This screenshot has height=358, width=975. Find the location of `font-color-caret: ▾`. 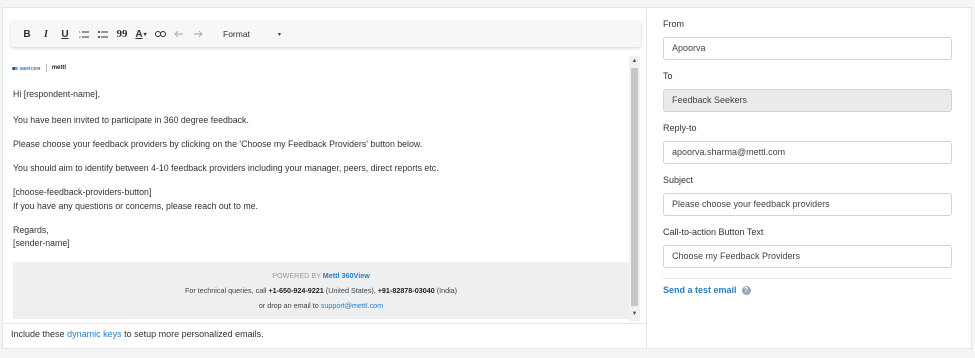

font-color-caret: ▾ is located at coordinates (145, 34).